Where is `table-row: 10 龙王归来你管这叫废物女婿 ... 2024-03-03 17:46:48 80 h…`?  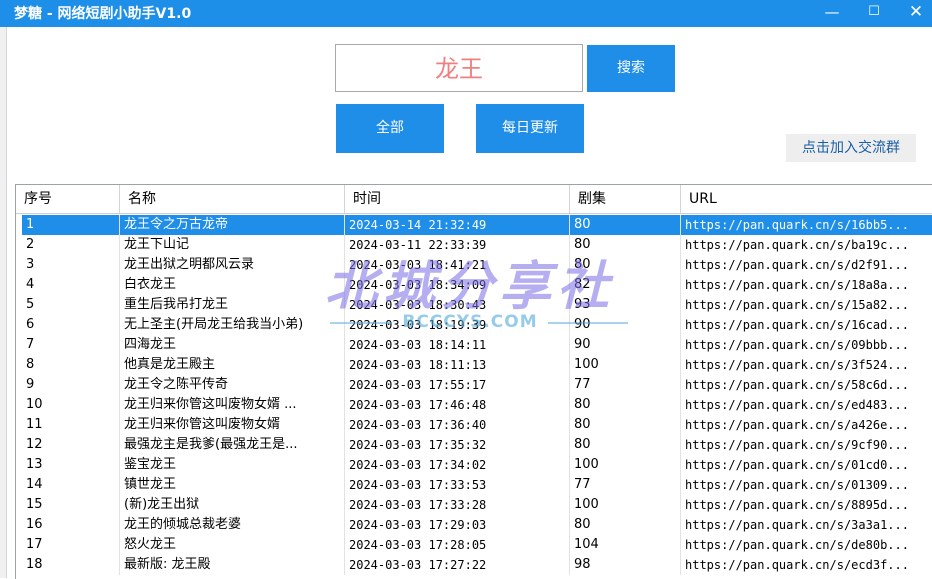 table-row: 10 龙王归来你管这叫废物女婿 ... 2024-03-03 17:46:48 80 h… is located at coordinates (477, 405).